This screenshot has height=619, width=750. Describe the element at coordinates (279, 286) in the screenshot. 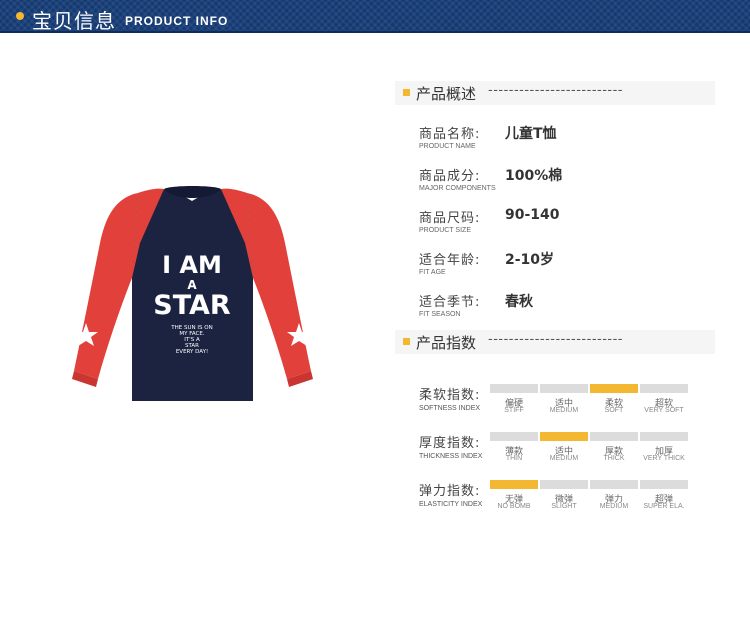

I see `right-sleeve` at that location.